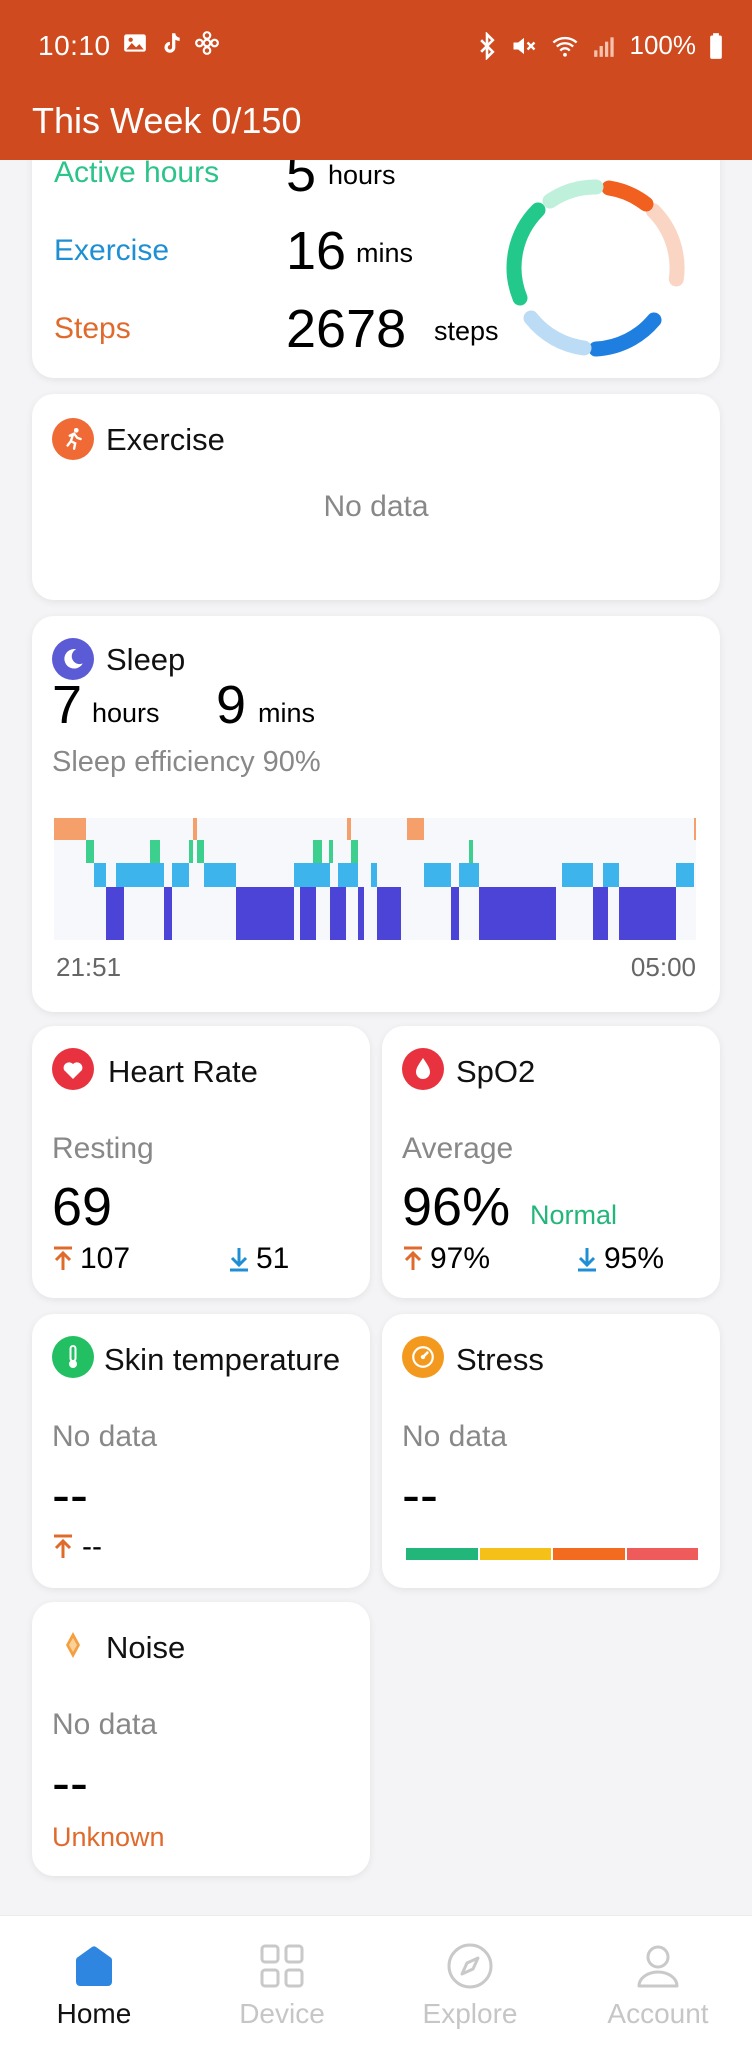 This screenshot has width=752, height=2048. I want to click on battery-percent: 100%, so click(663, 45).